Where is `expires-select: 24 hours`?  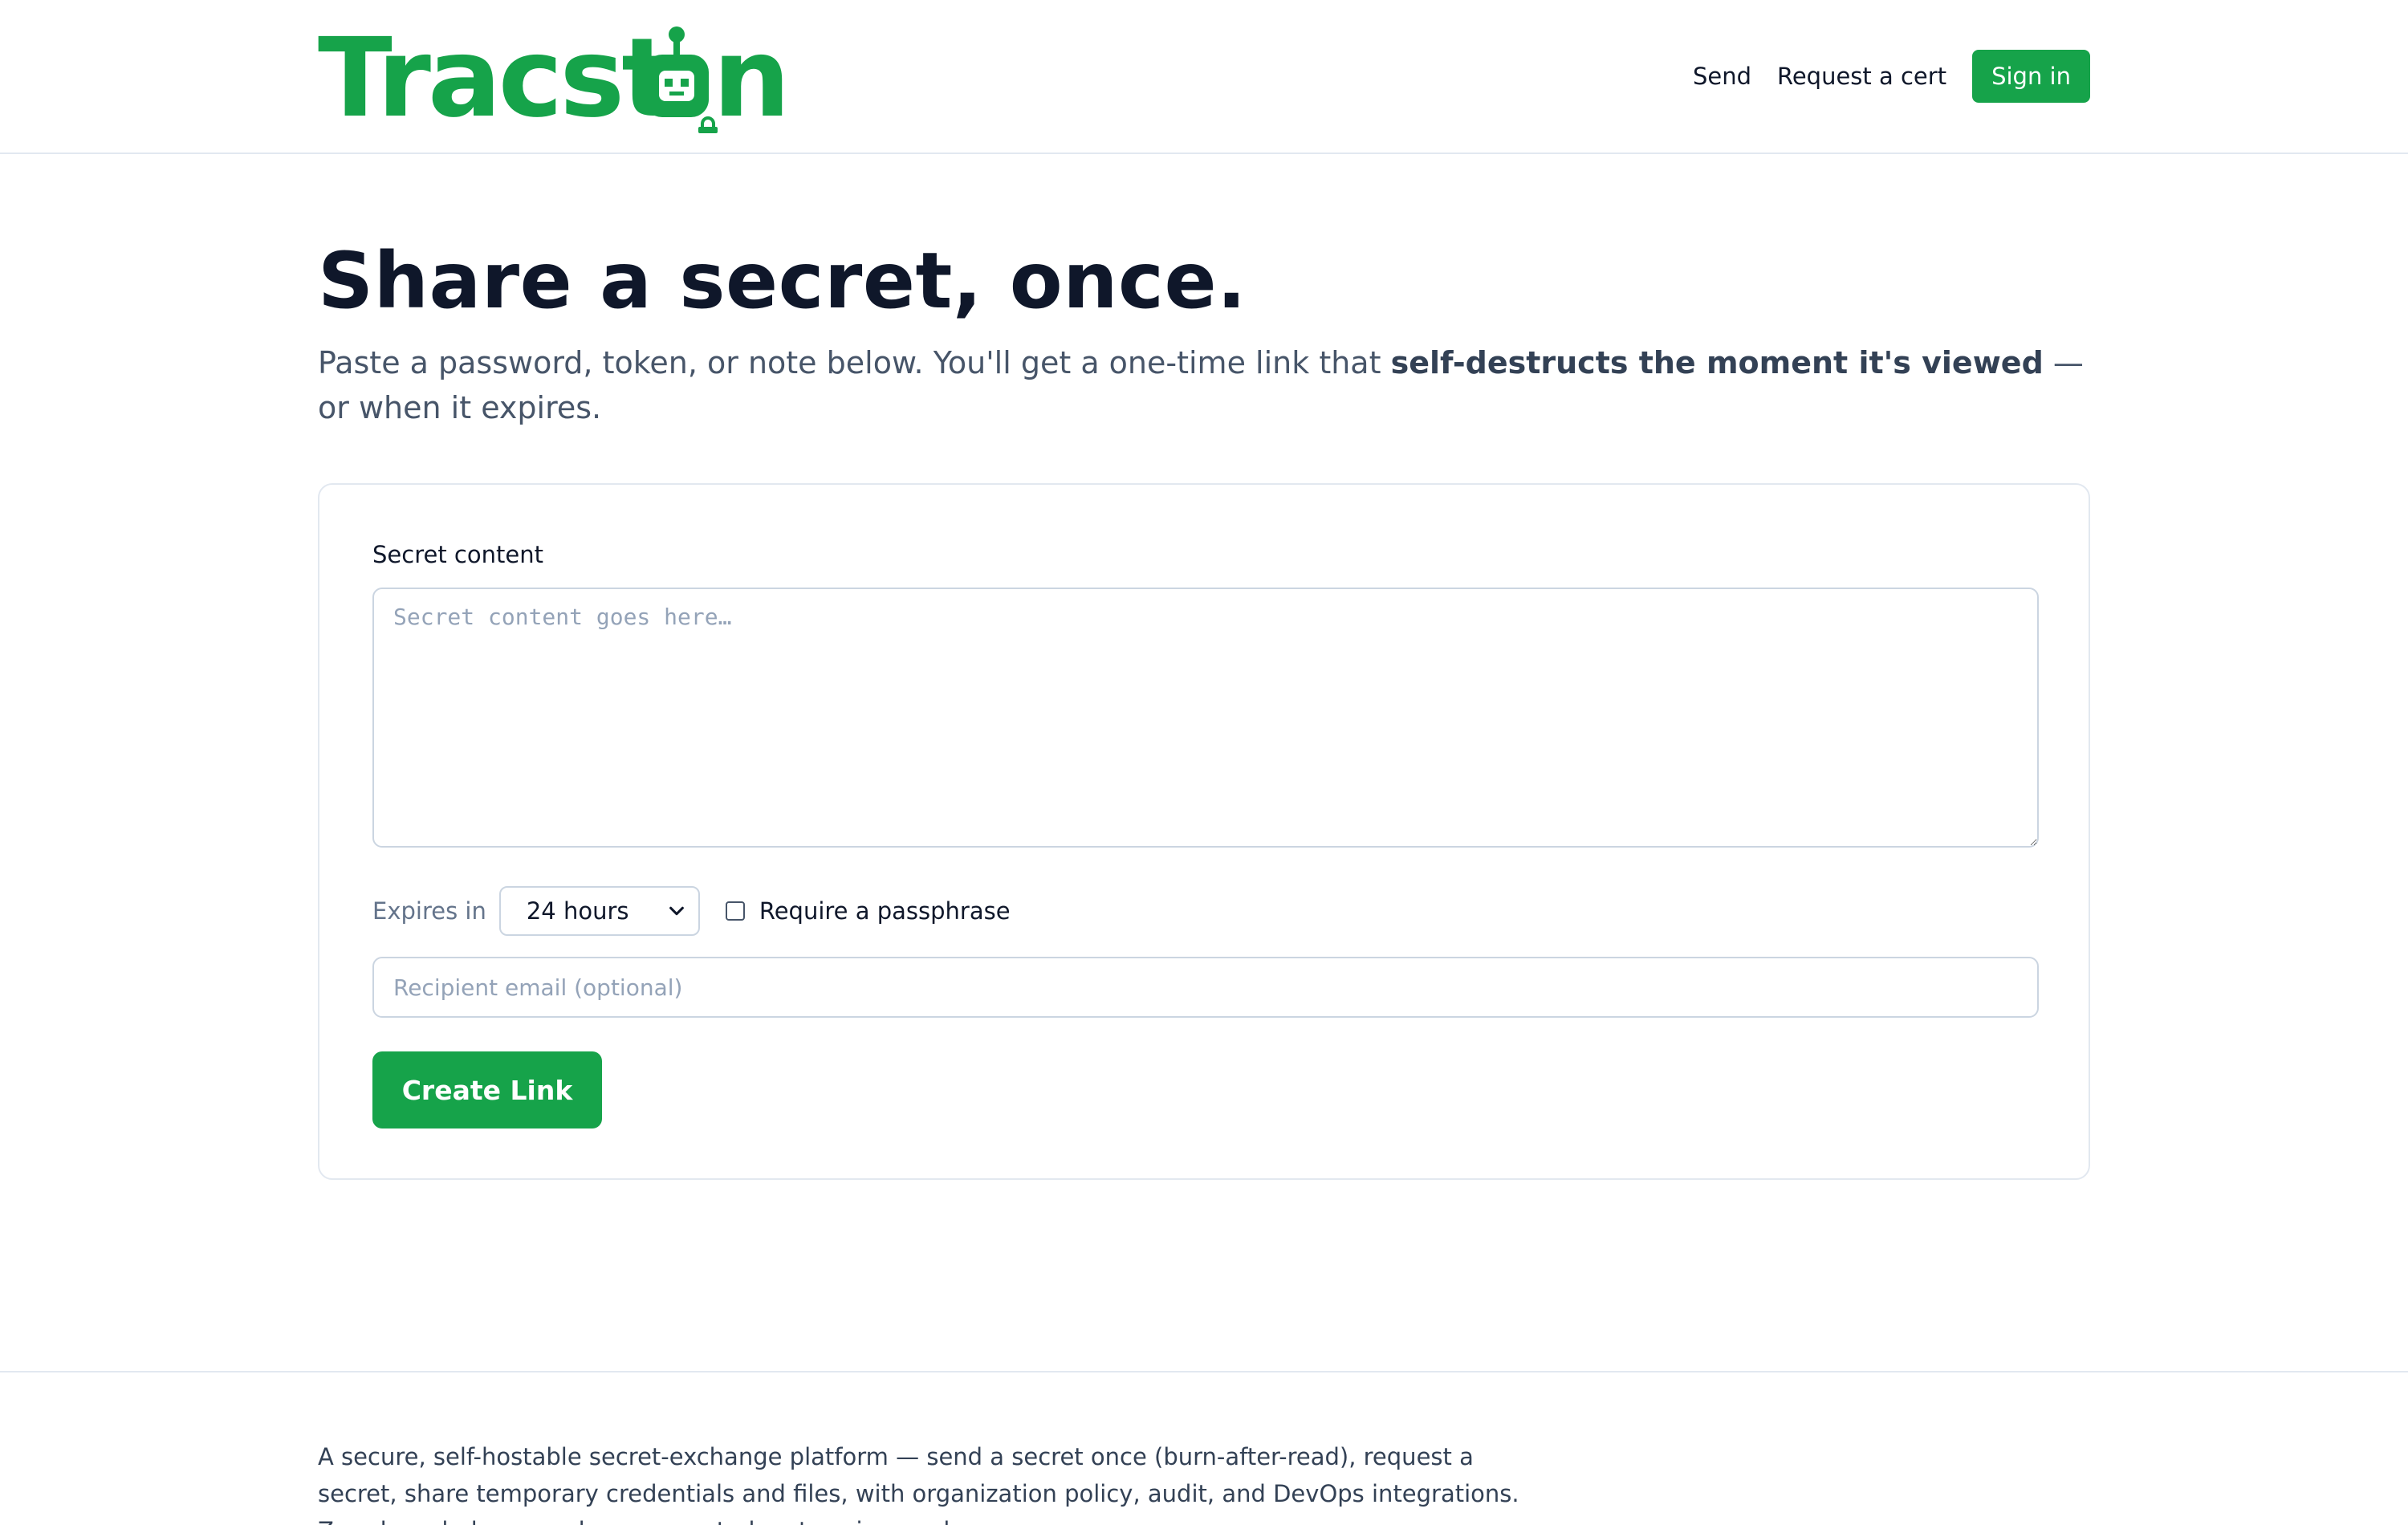 expires-select: 24 hours is located at coordinates (599, 911).